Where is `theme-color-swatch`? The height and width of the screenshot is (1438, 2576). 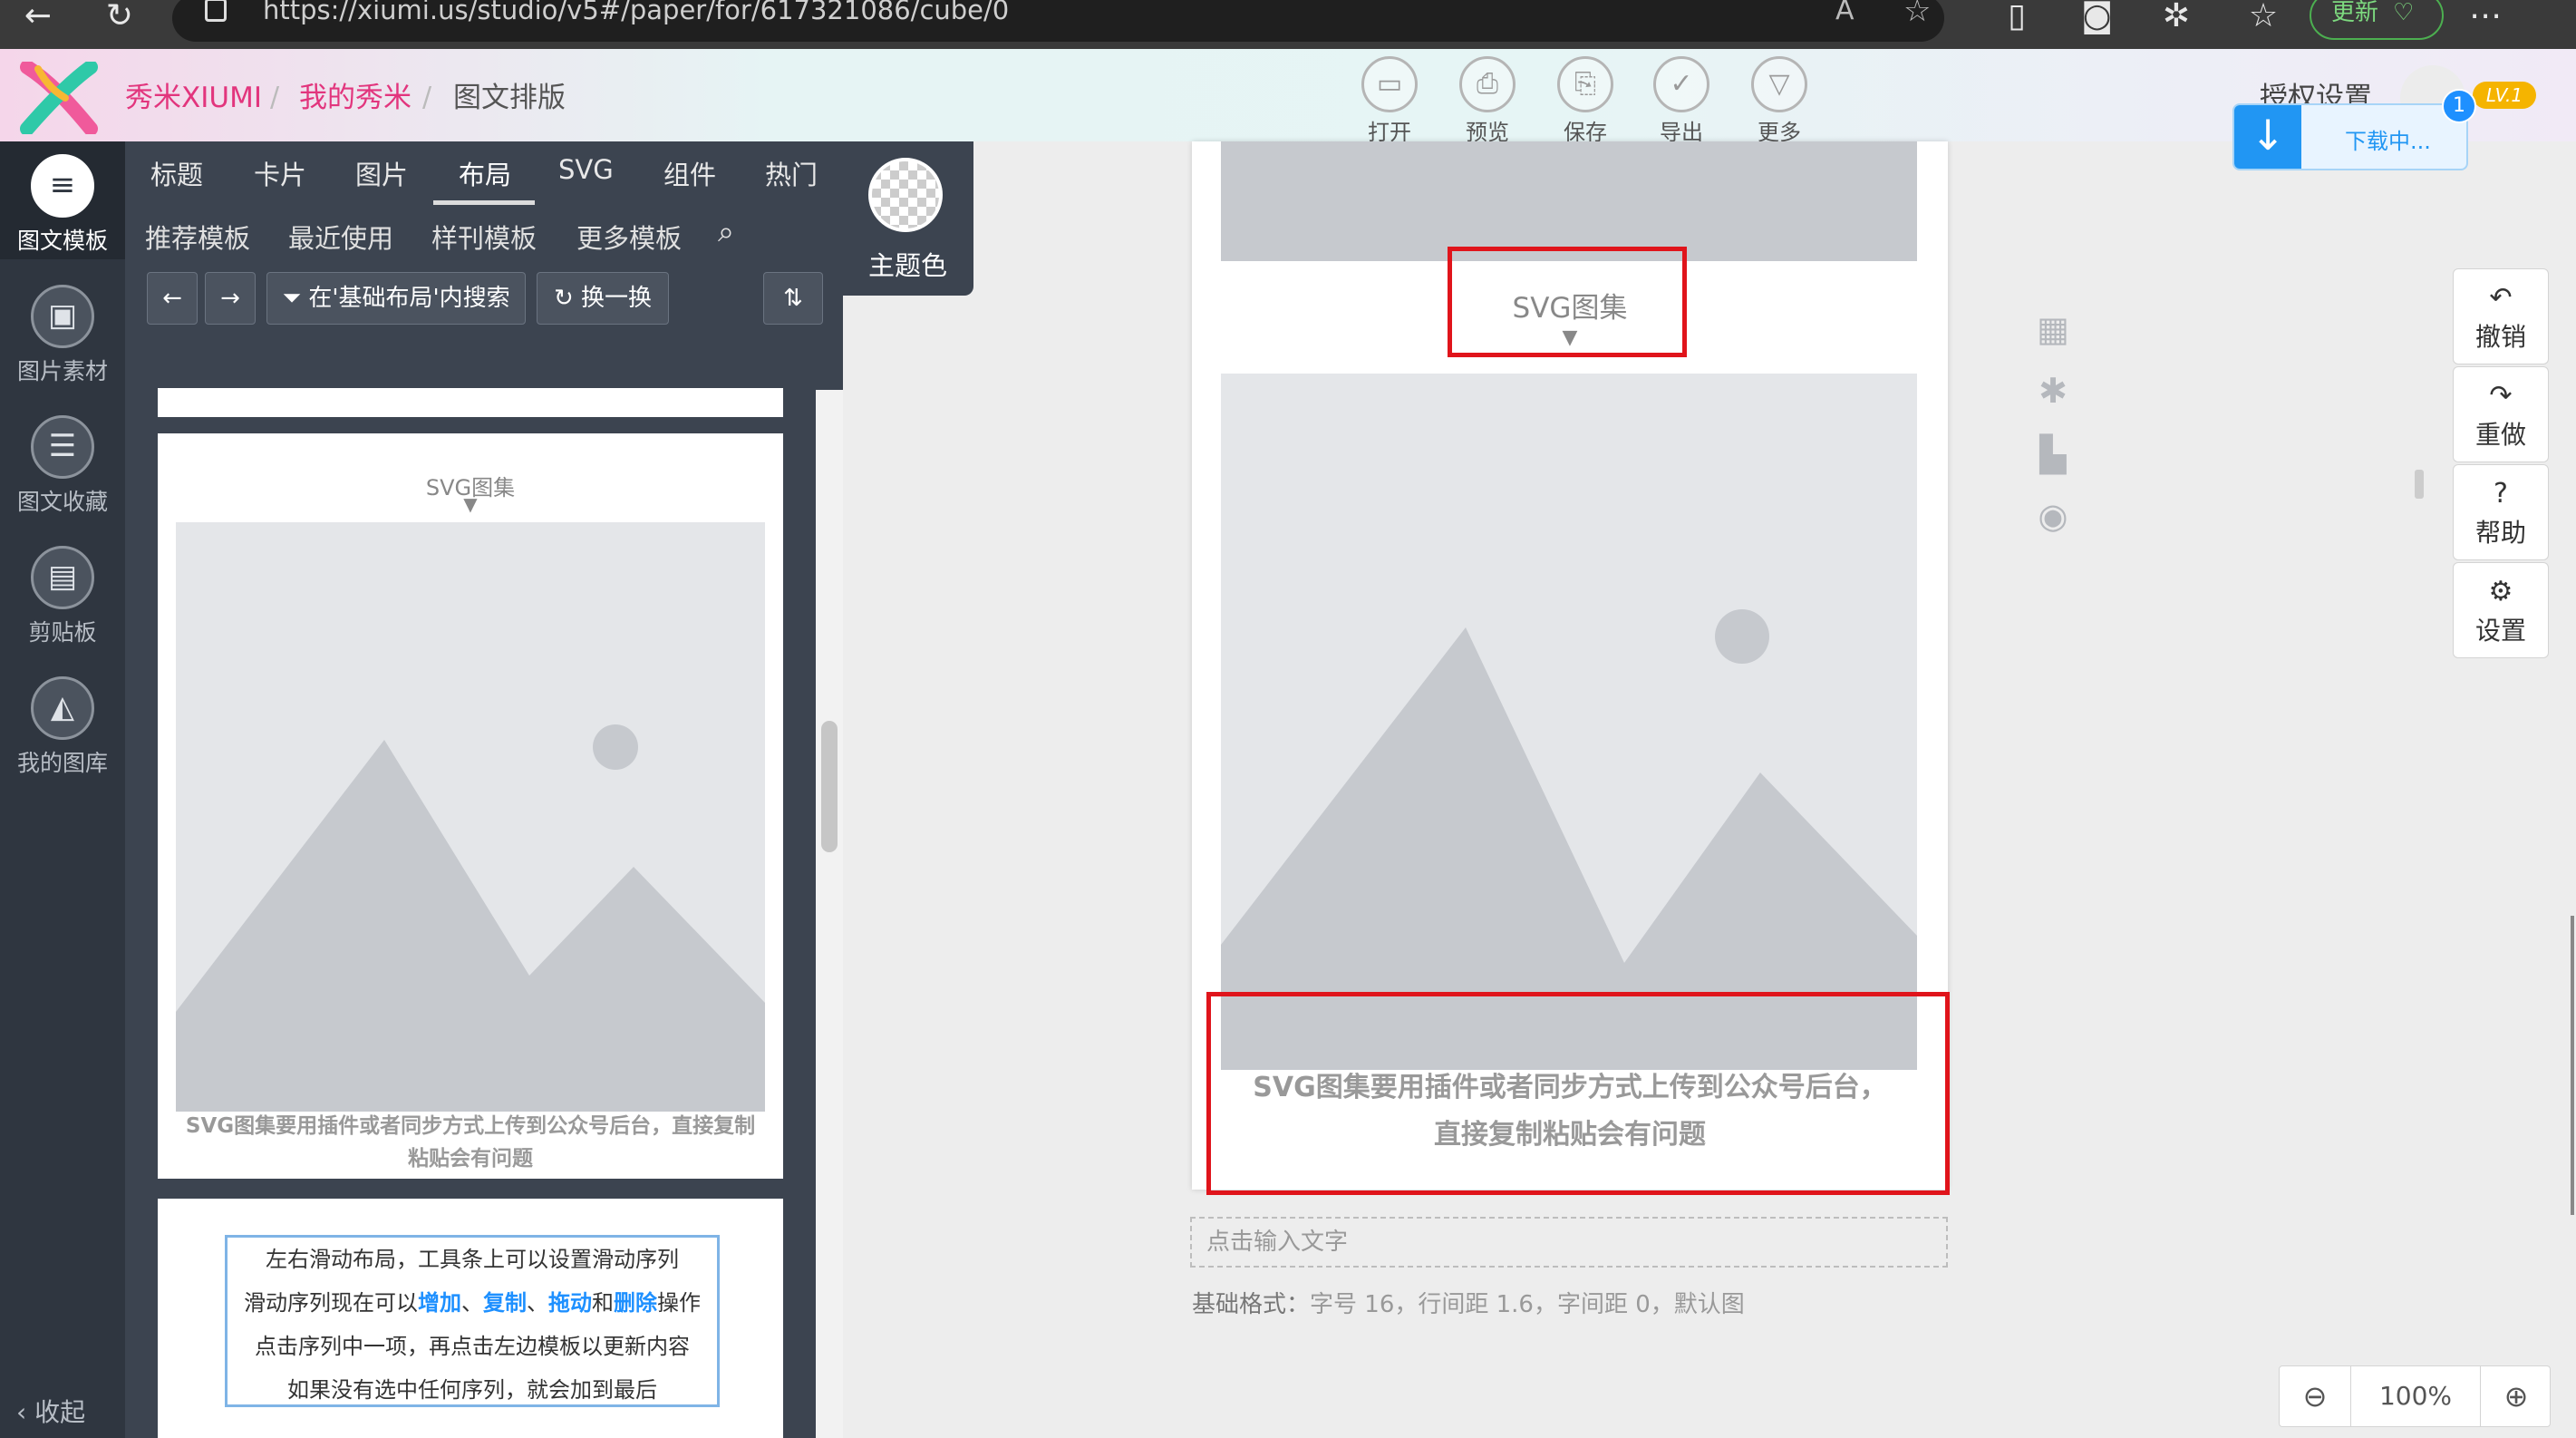
theme-color-swatch is located at coordinates (905, 195).